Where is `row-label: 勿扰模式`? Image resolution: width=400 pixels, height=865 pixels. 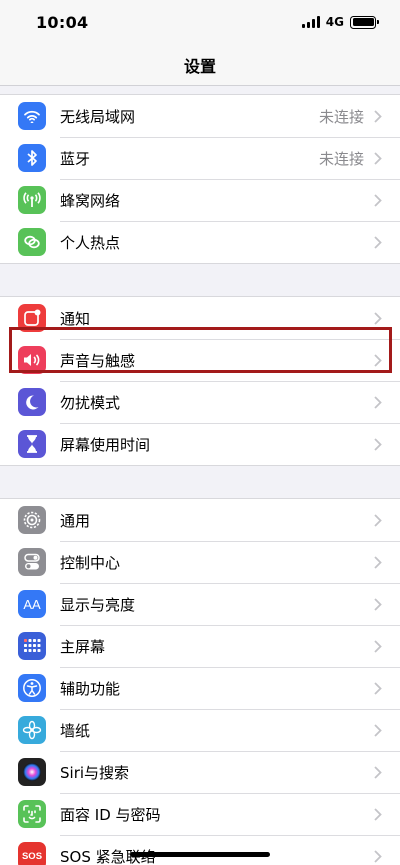
row-label: 勿扰模式 is located at coordinates (90, 403).